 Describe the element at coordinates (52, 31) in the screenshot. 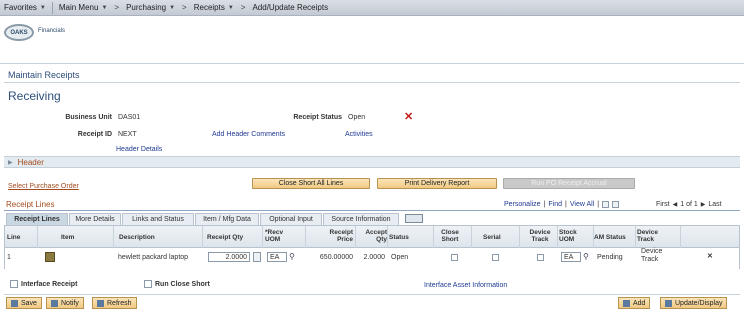

I see `logo-text: Financials` at that location.